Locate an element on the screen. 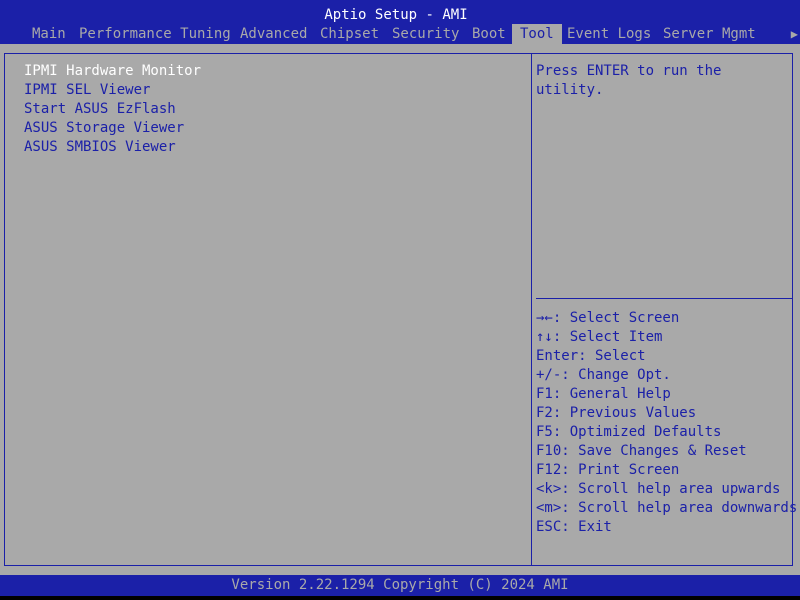 This screenshot has height=600, width=800. tab-chipset: Chipset is located at coordinates (349, 34).